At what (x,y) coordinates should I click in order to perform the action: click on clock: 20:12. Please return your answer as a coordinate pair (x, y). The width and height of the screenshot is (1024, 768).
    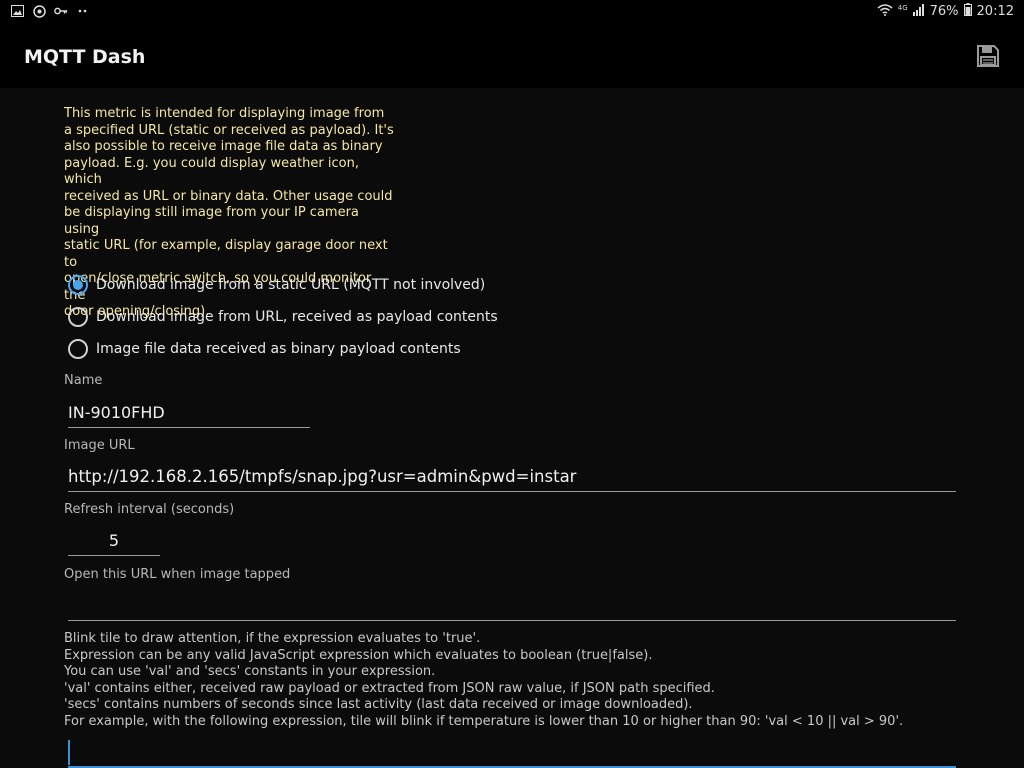
    Looking at the image, I should click on (995, 11).